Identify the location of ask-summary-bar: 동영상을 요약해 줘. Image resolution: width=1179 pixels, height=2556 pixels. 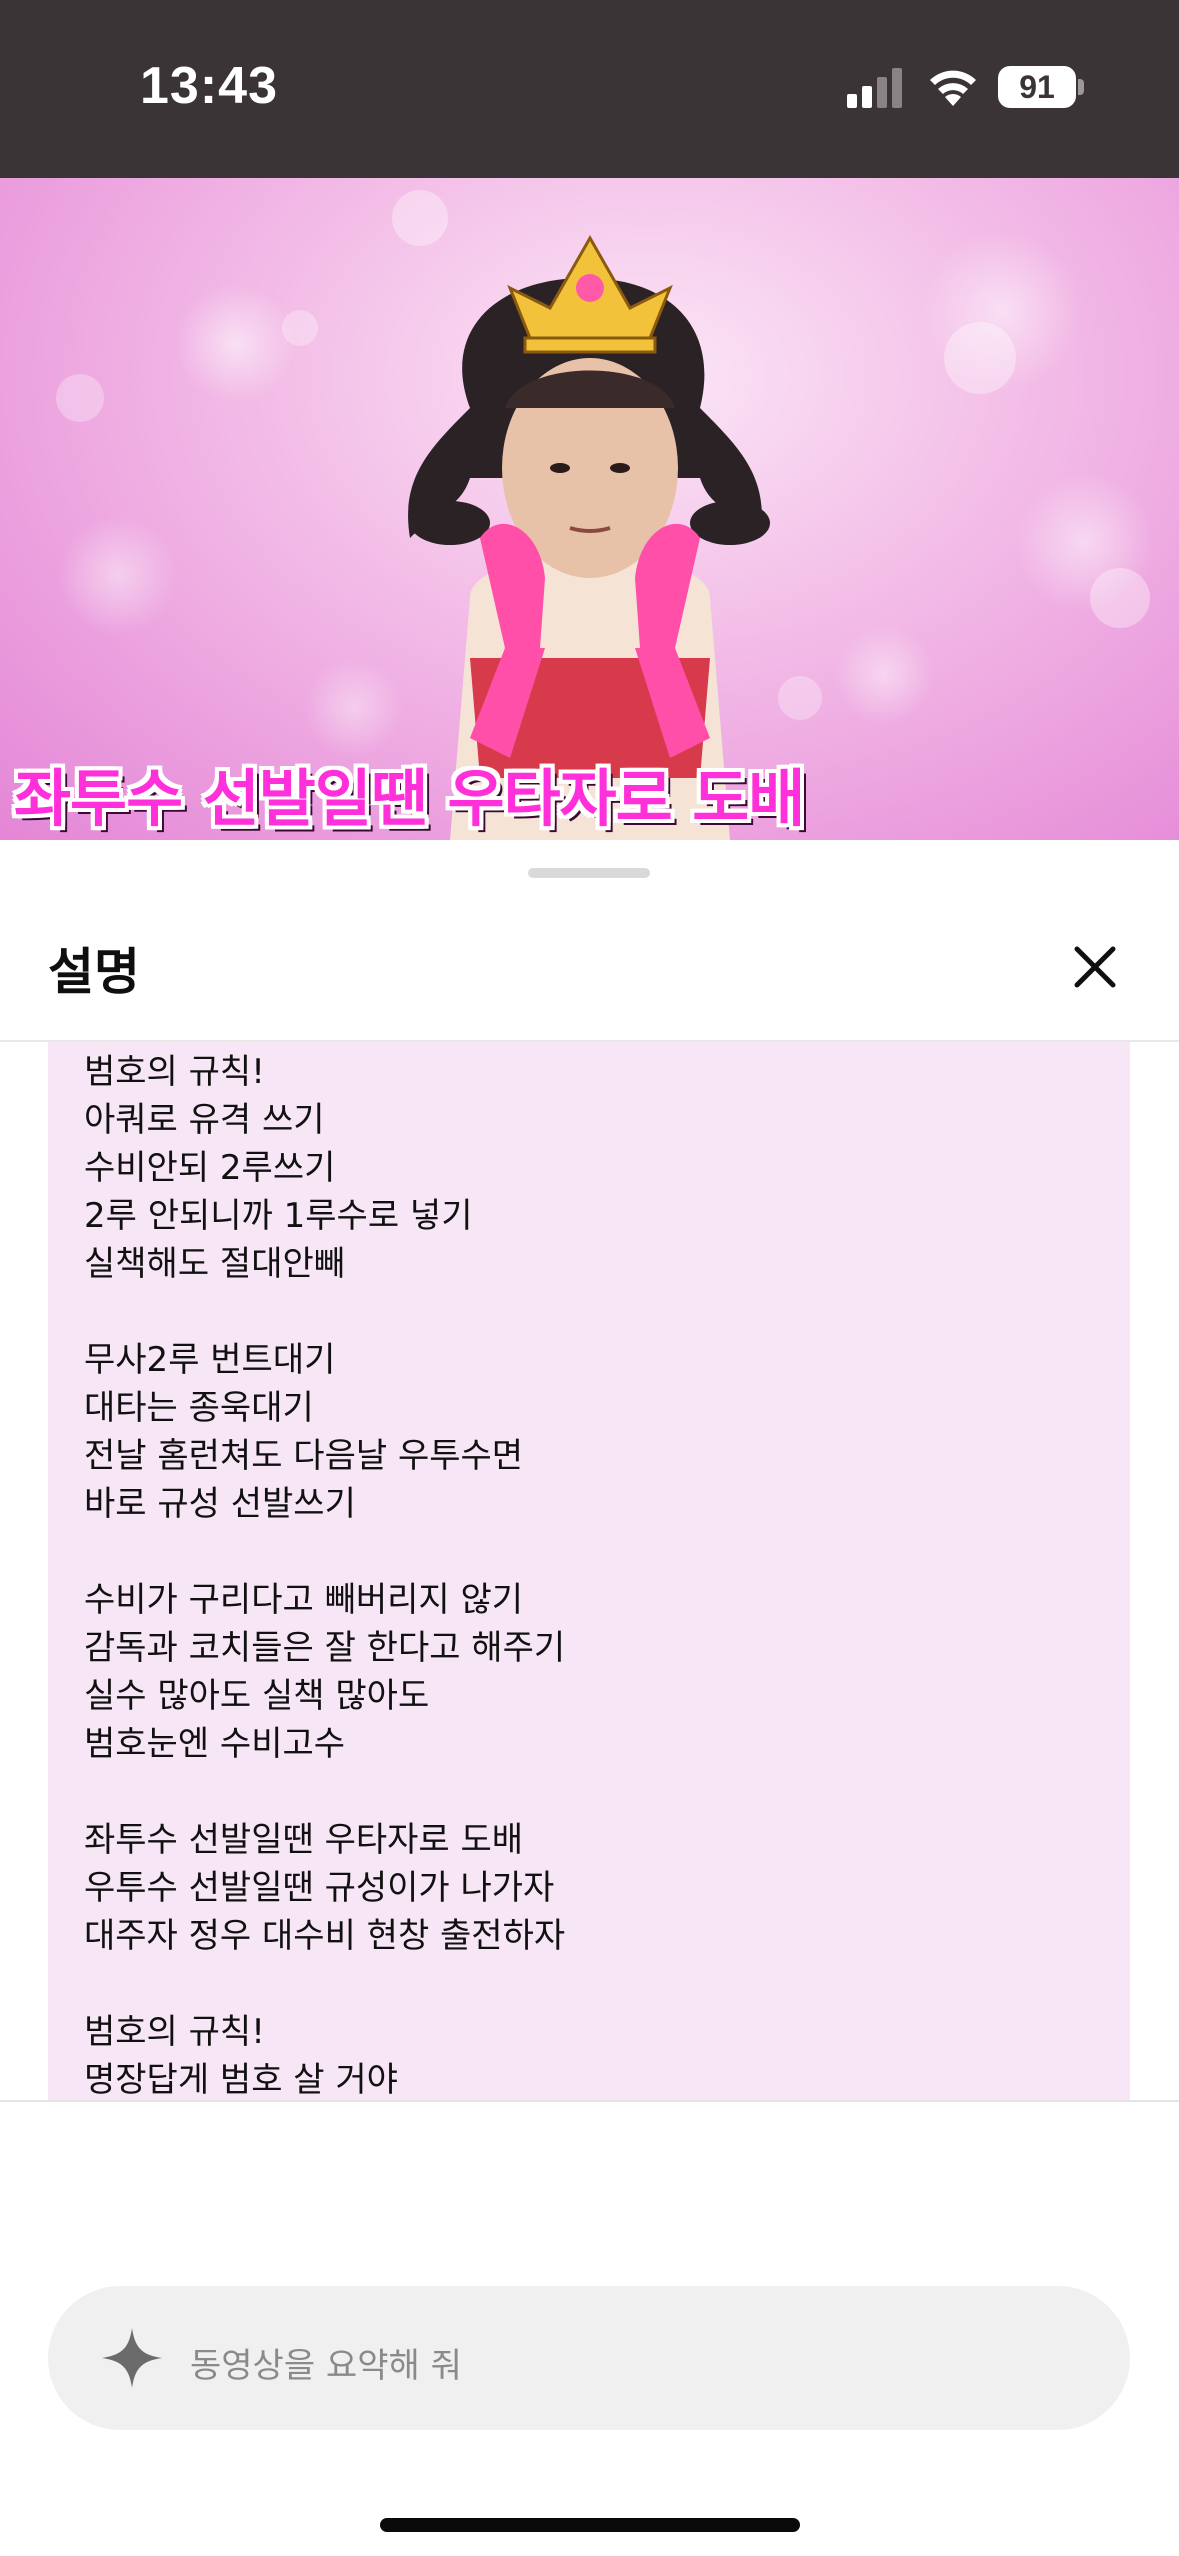
(589, 2358).